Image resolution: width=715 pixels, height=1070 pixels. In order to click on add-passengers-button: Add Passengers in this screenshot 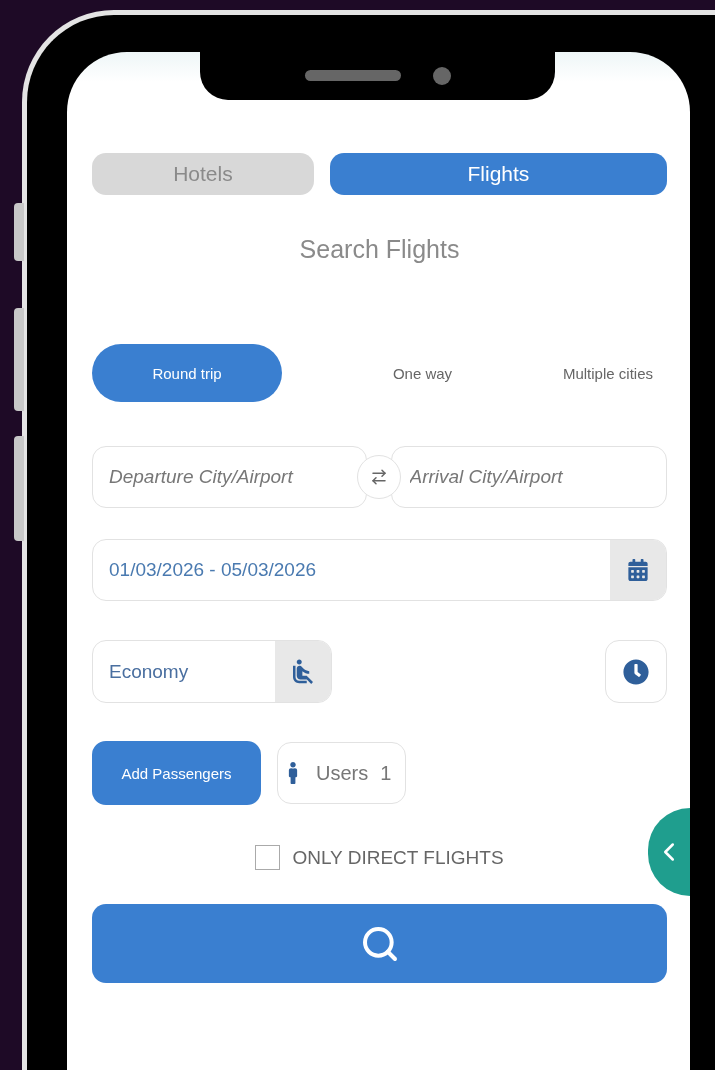, I will do `click(176, 773)`.